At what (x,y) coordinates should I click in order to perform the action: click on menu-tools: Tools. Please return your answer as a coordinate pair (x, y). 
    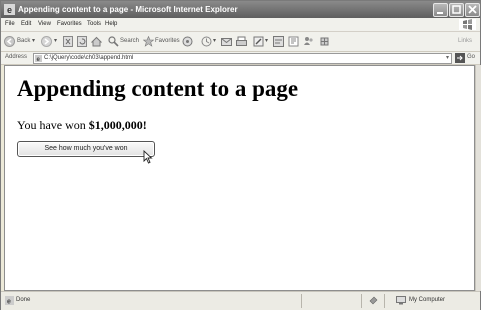
    Looking at the image, I should click on (94, 24).